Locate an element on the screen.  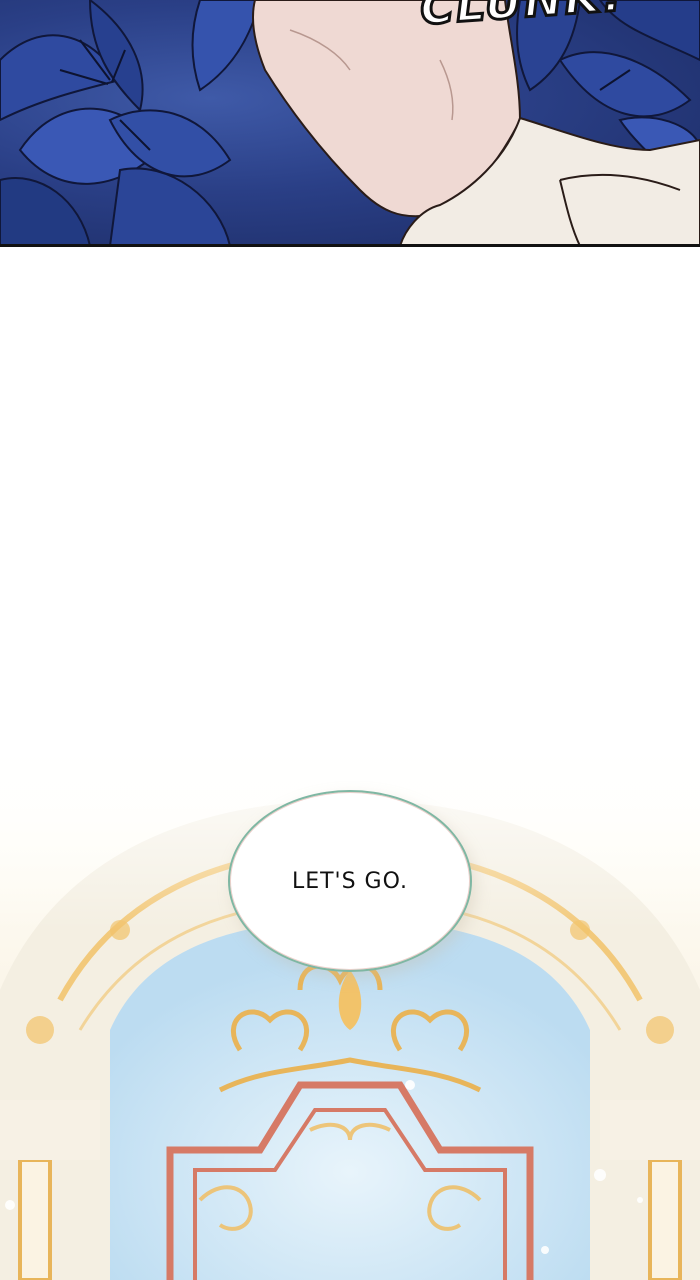
panel-divider is located at coordinates (350, 245).